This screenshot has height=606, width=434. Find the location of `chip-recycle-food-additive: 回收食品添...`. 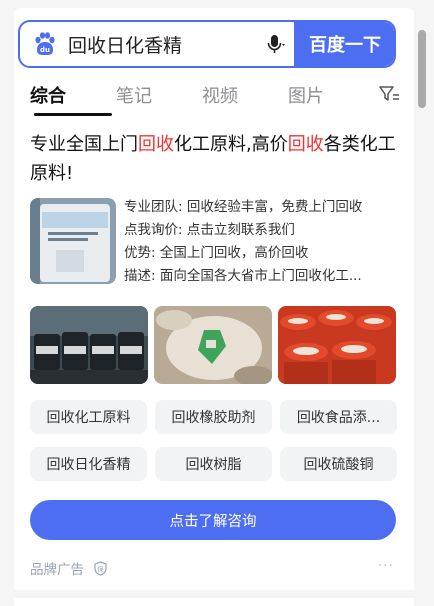

chip-recycle-food-additive: 回收食品添... is located at coordinates (338, 417).